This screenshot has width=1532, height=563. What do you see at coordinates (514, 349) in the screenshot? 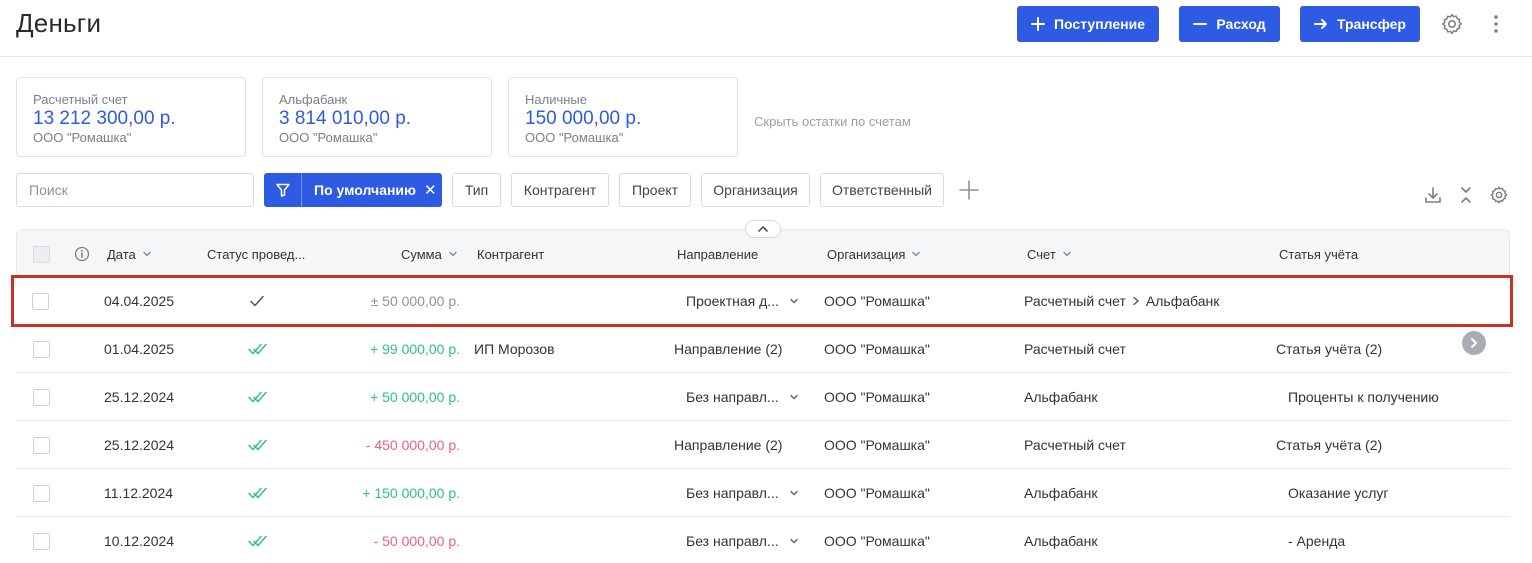
I see `row-counterparty: ИП Морозов` at bounding box center [514, 349].